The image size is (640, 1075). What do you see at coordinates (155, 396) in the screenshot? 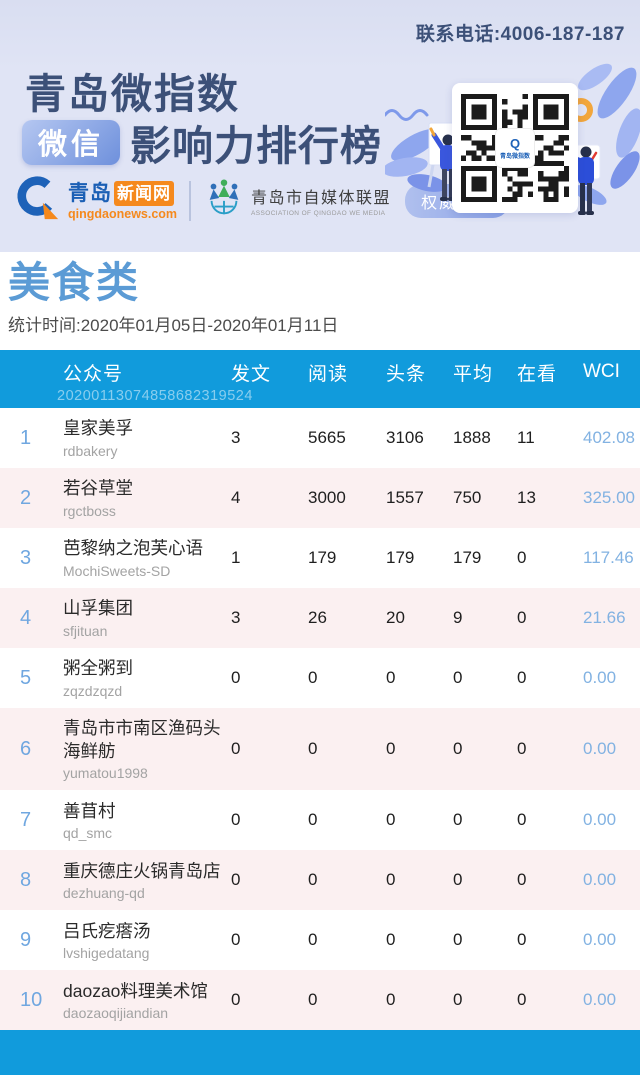
I see `watermark-number: 20200113074858682319524` at bounding box center [155, 396].